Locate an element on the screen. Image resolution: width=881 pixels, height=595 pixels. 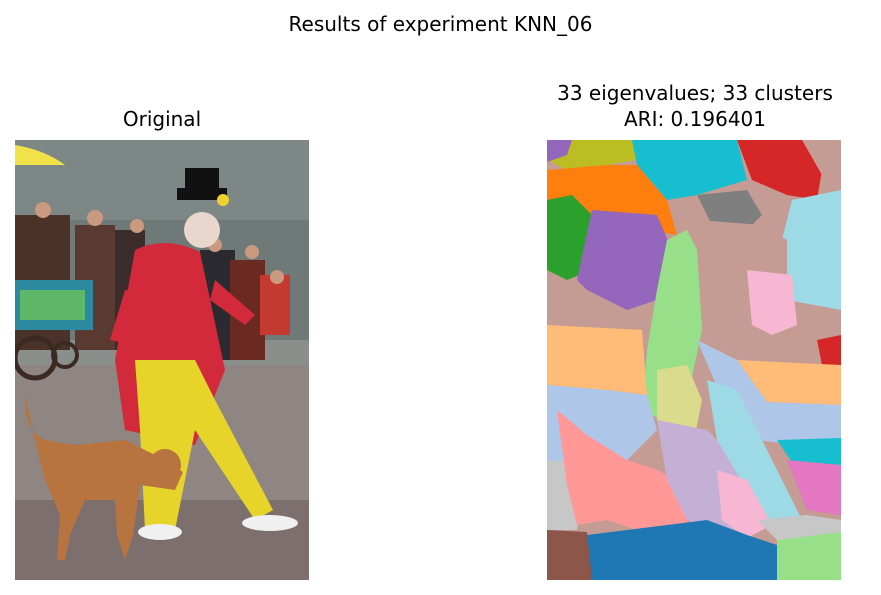
original-image-title: Original is located at coordinates (162, 119).